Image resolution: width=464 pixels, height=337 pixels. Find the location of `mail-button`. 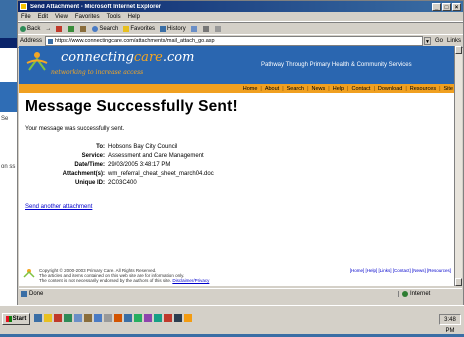

mail-button is located at coordinates (194, 28).